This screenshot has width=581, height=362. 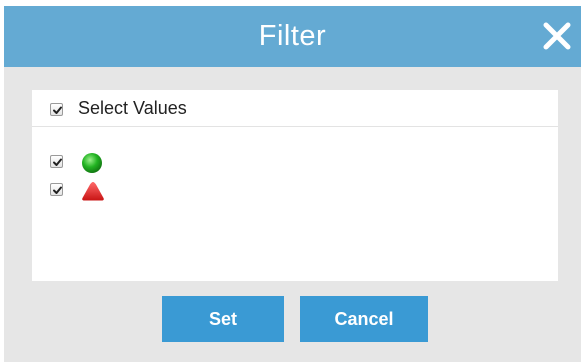 I want to click on red-triangle-icon, so click(x=93, y=191).